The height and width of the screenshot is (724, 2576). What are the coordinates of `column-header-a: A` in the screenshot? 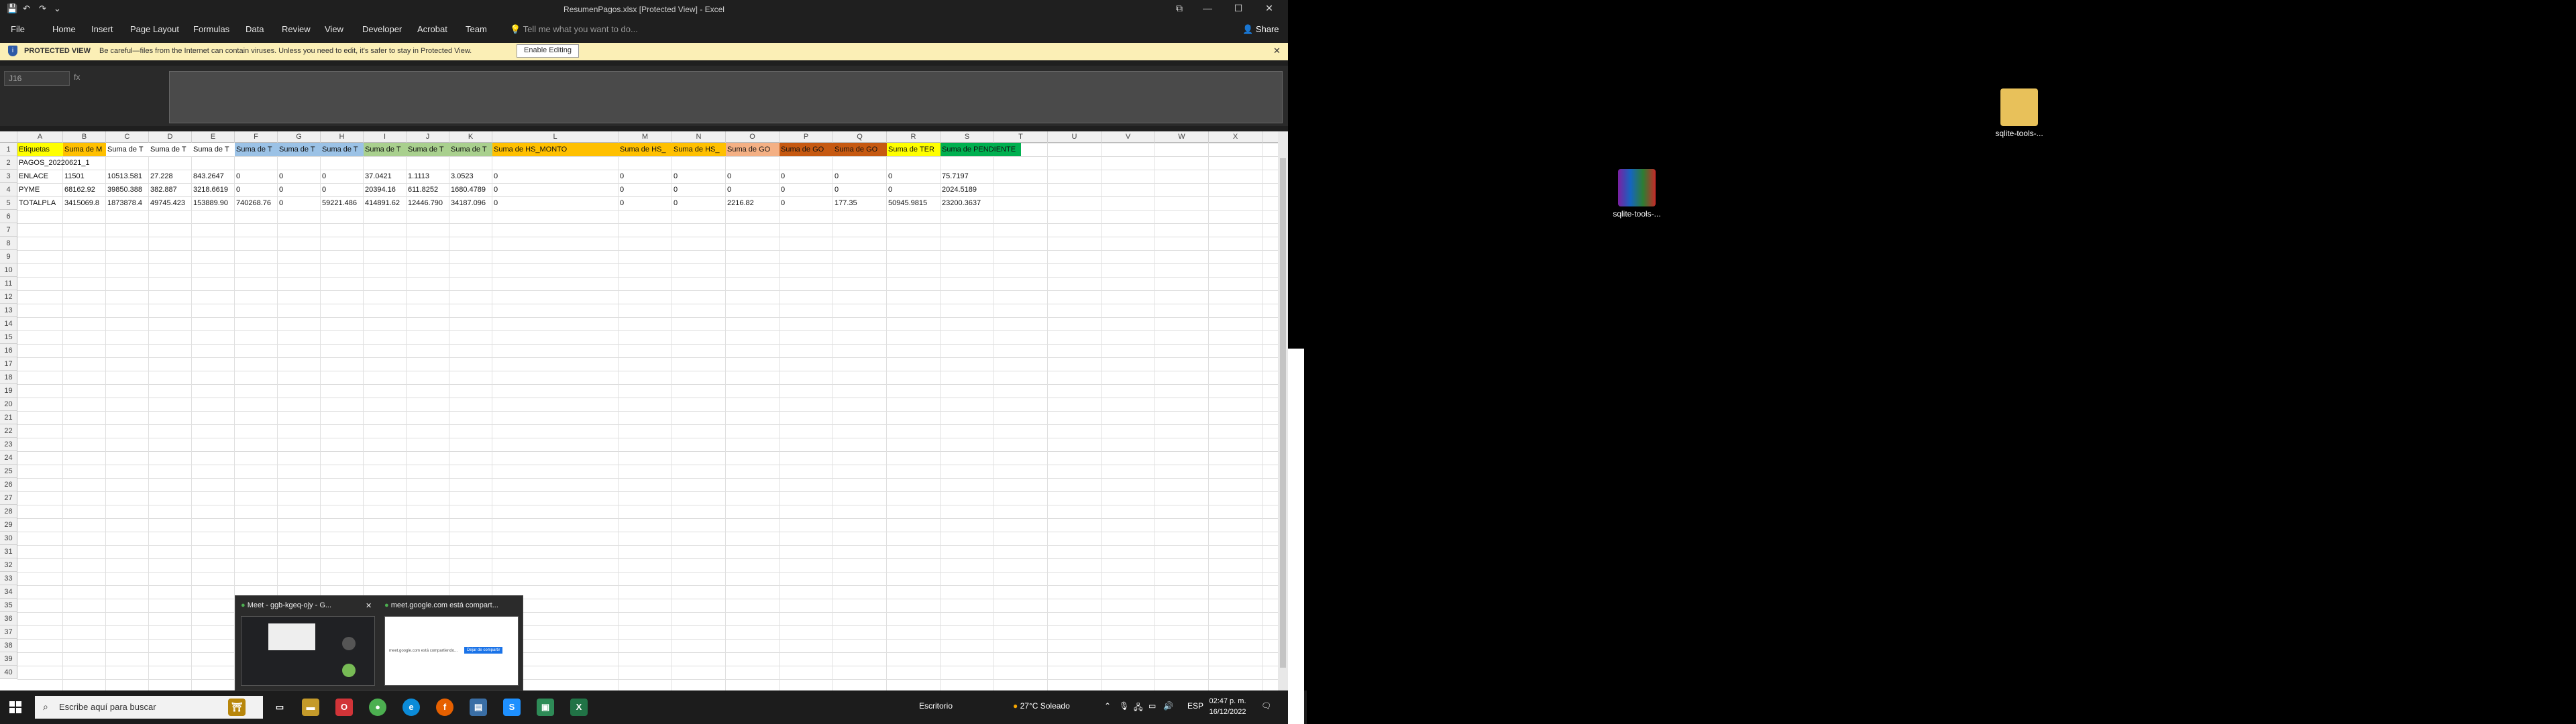 It's located at (40, 137).